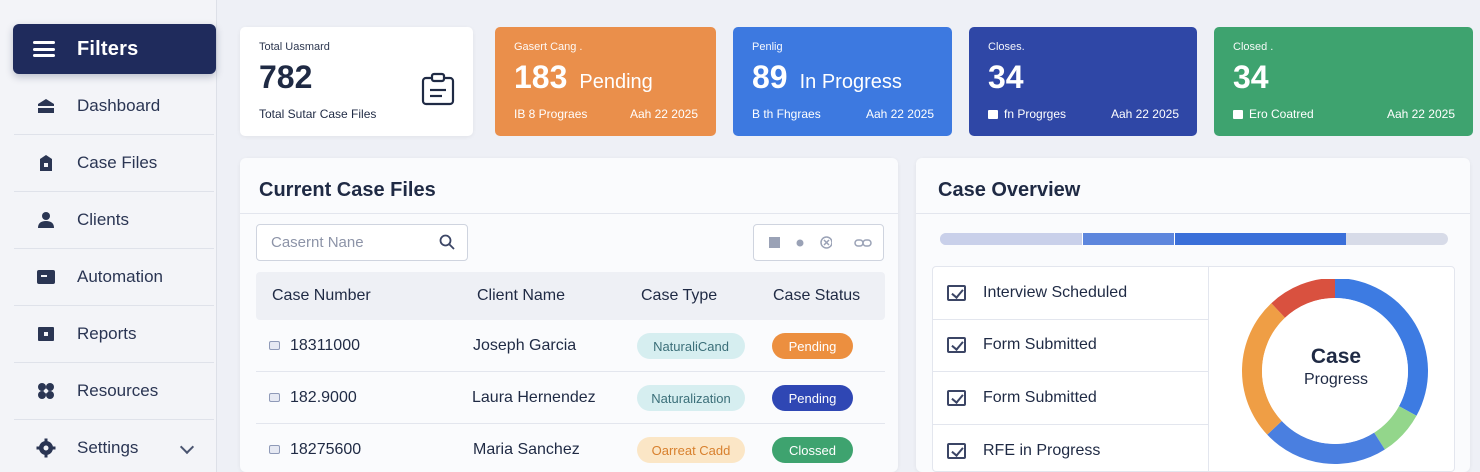 This screenshot has height=472, width=1480. What do you see at coordinates (114, 277) in the screenshot?
I see `sidebar-item-automation: Automation` at bounding box center [114, 277].